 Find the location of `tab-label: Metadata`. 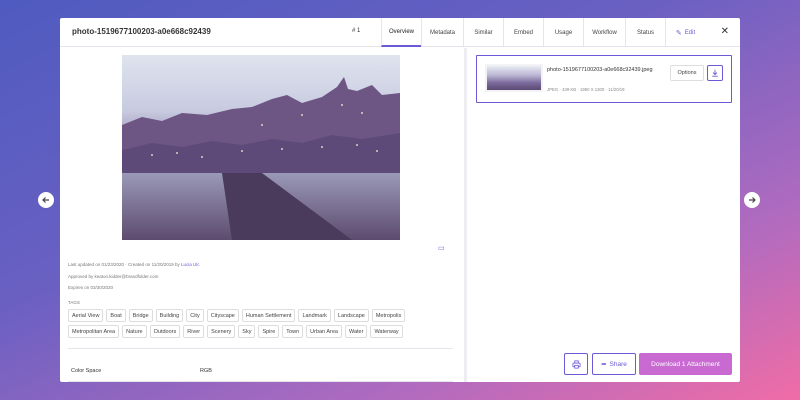

tab-label: Metadata is located at coordinates (442, 32).